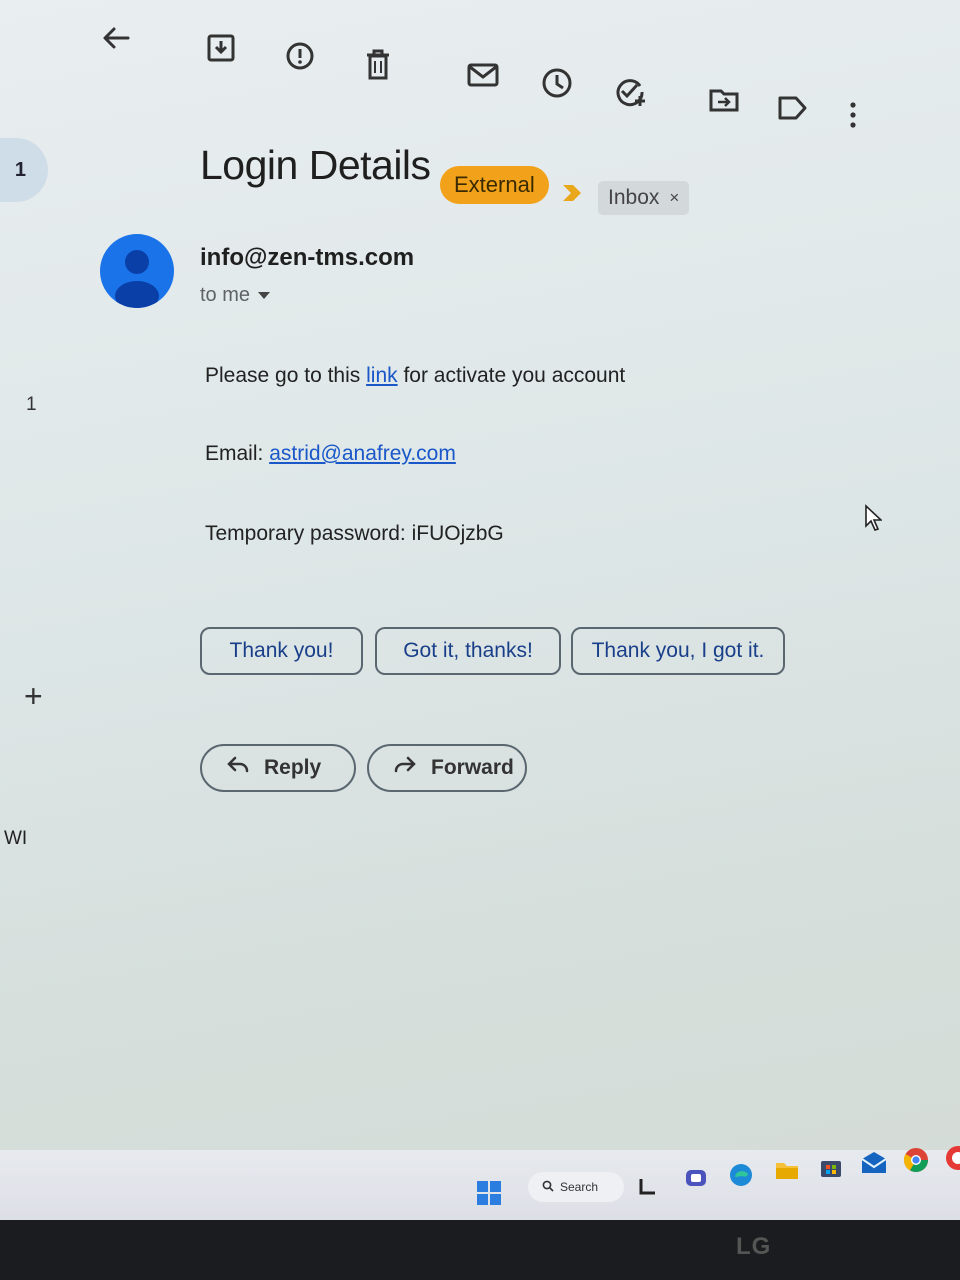  I want to click on rail-unread-badge: 1, so click(24, 170).